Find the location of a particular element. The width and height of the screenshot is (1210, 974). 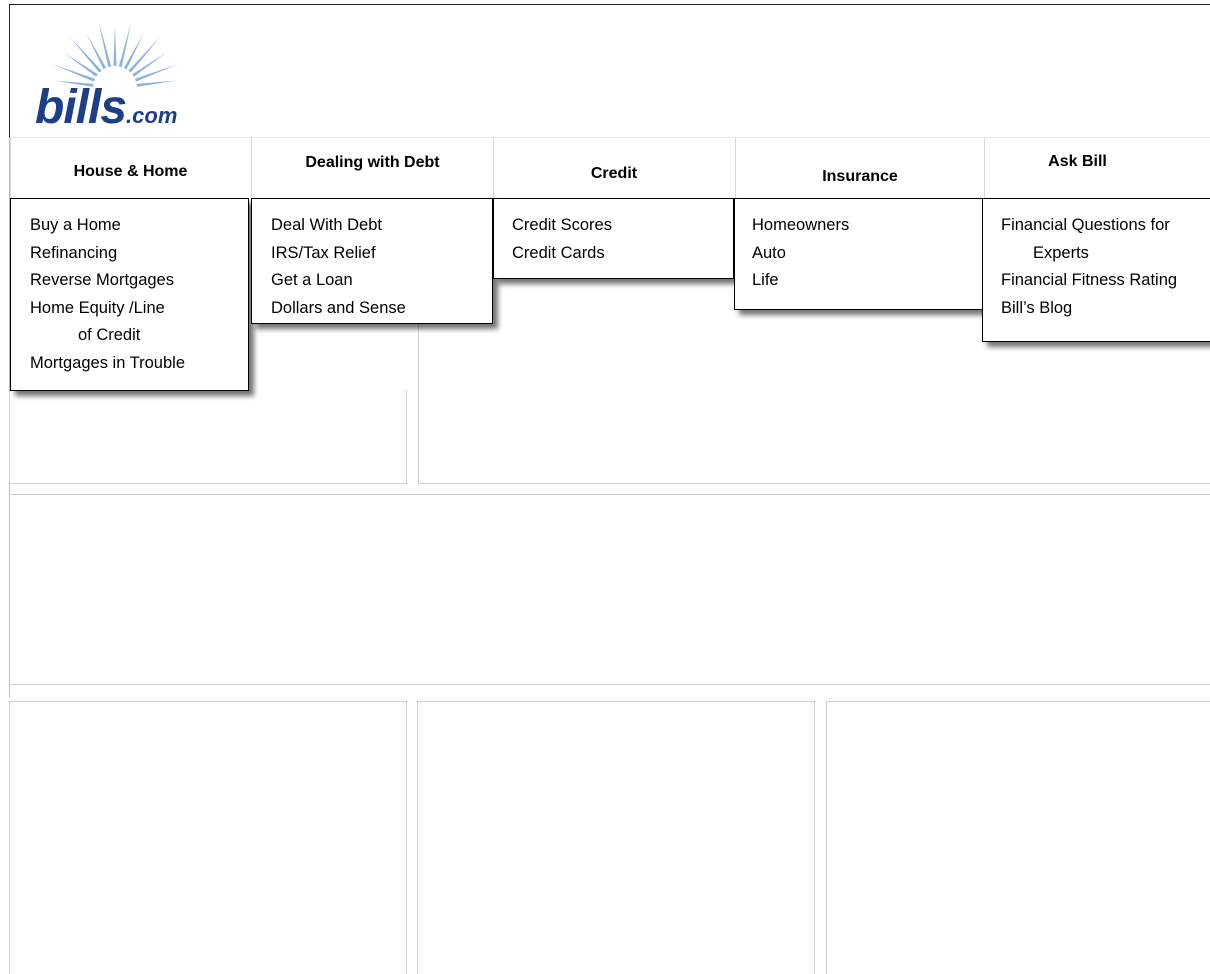

menu-item-home-equity: Home Equity /Line of Credit is located at coordinates (139, 322).